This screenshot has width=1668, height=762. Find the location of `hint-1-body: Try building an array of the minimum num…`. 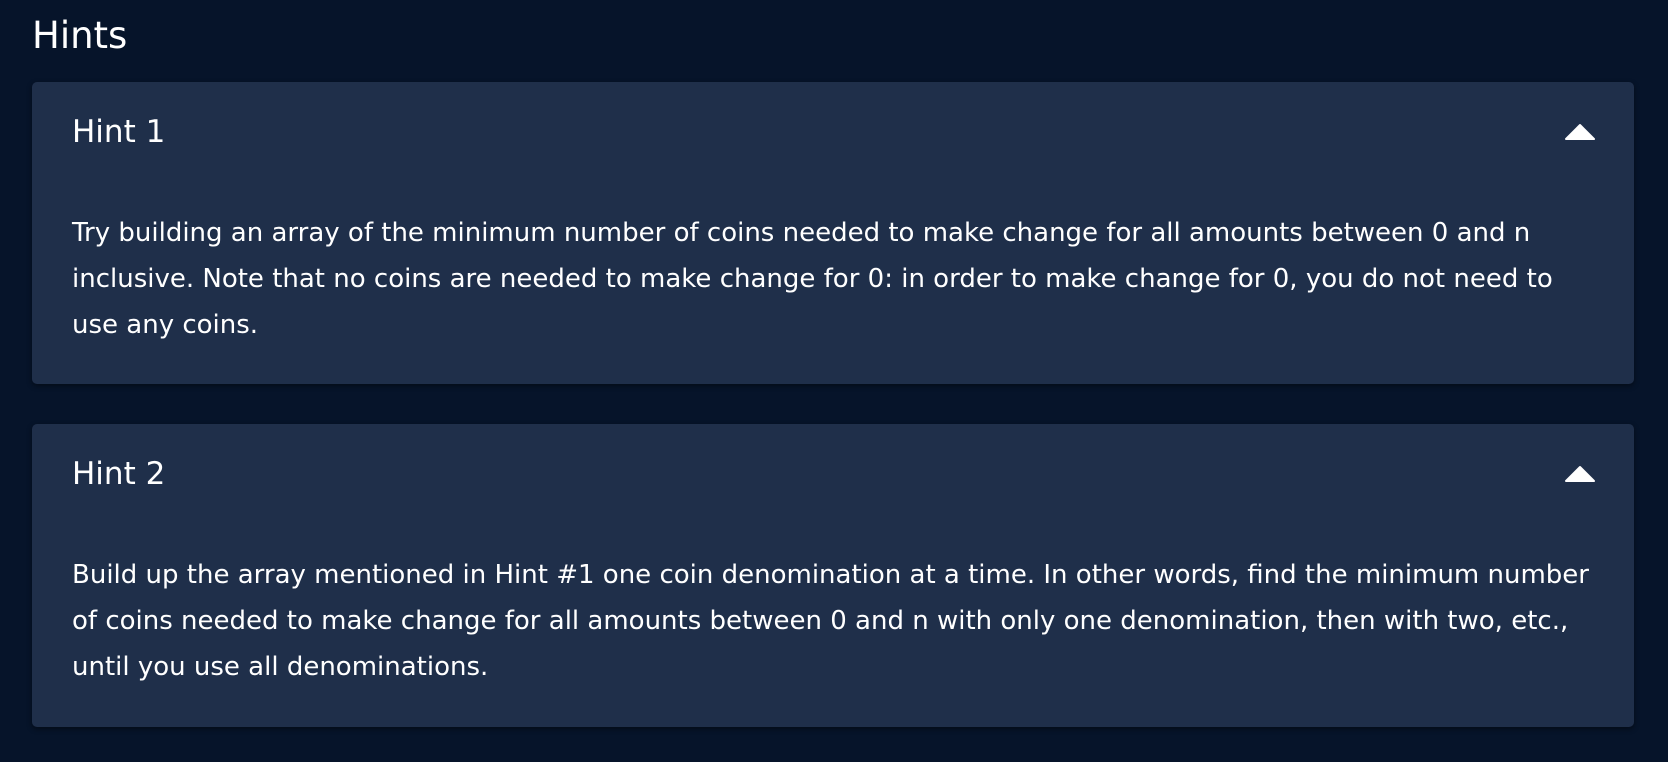

hint-1-body: Try building an array of the minimum num… is located at coordinates (812, 279).